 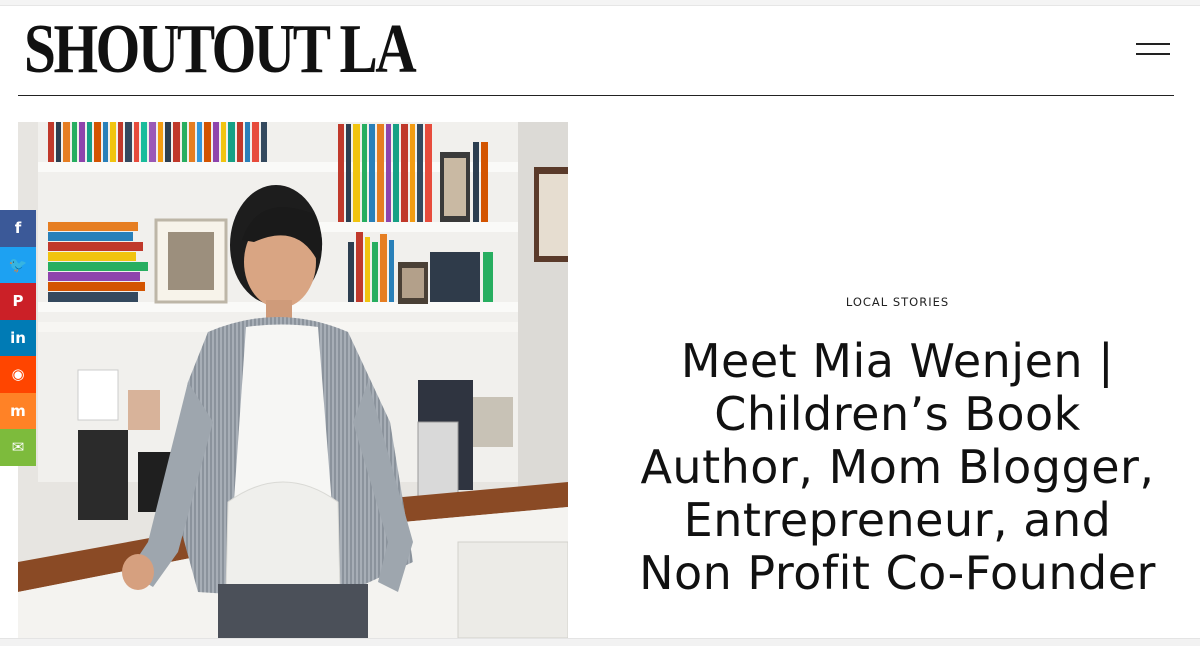 I want to click on mix-share-button: m, so click(x=18, y=410).